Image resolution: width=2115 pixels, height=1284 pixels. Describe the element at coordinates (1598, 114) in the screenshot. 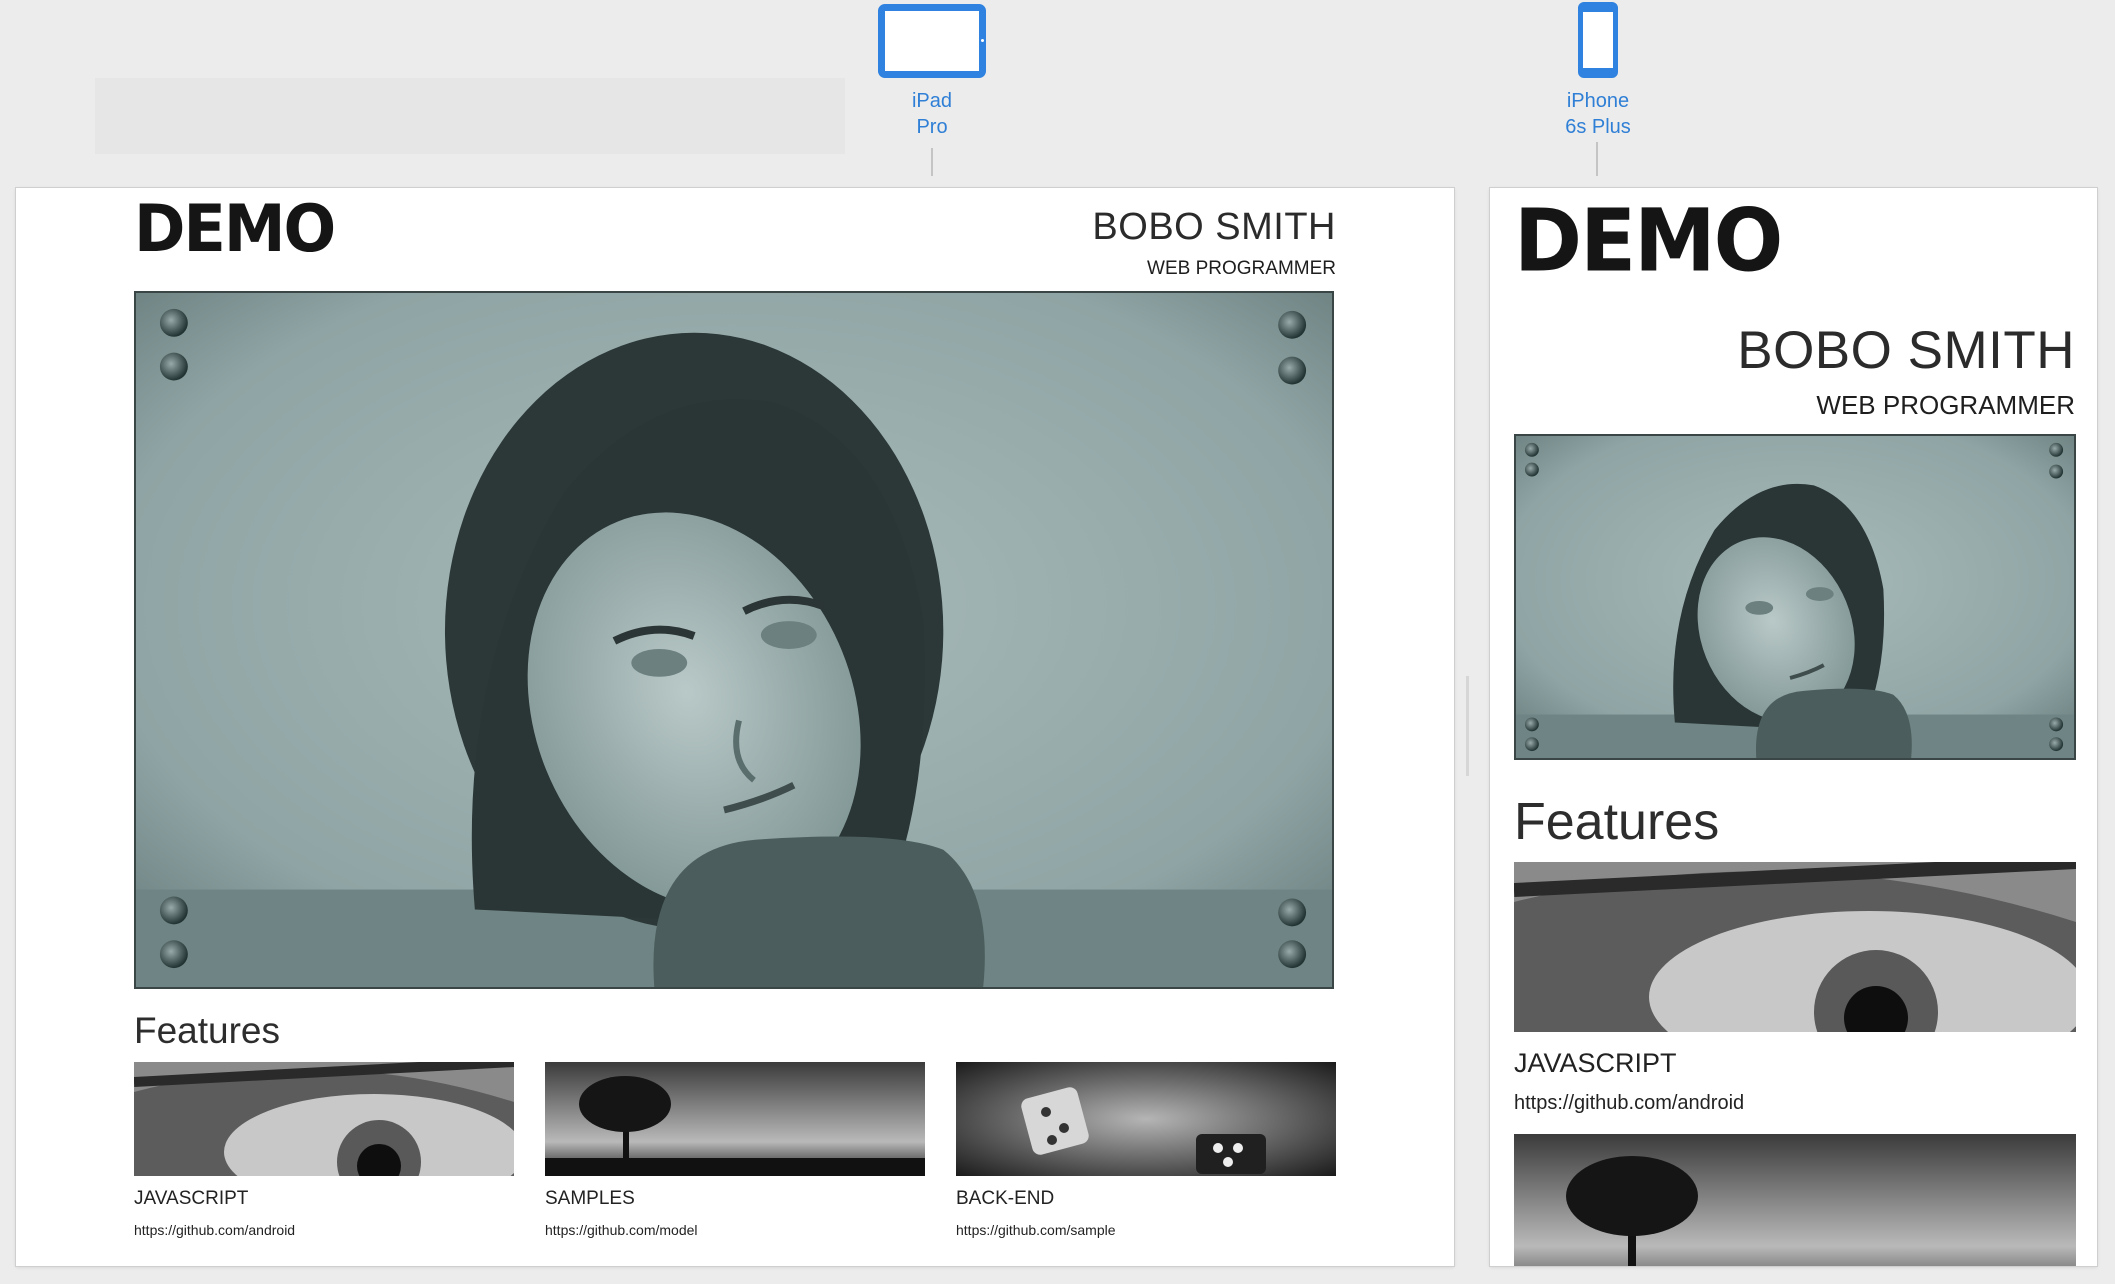

I see `device-label: iPhone 6s Plus` at that location.